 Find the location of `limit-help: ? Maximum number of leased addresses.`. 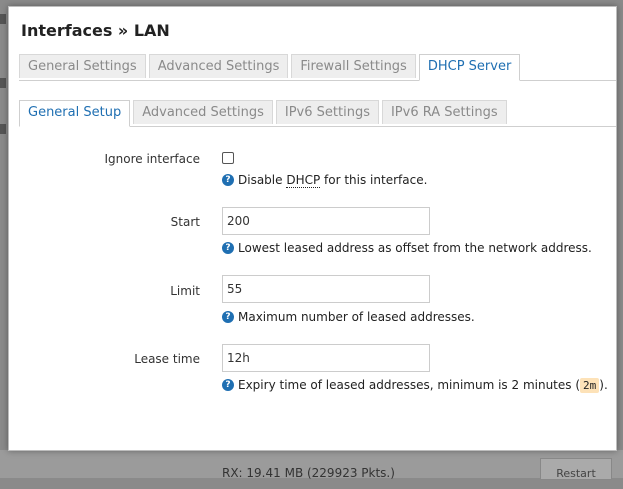

limit-help: ? Maximum number of leased addresses. is located at coordinates (348, 317).